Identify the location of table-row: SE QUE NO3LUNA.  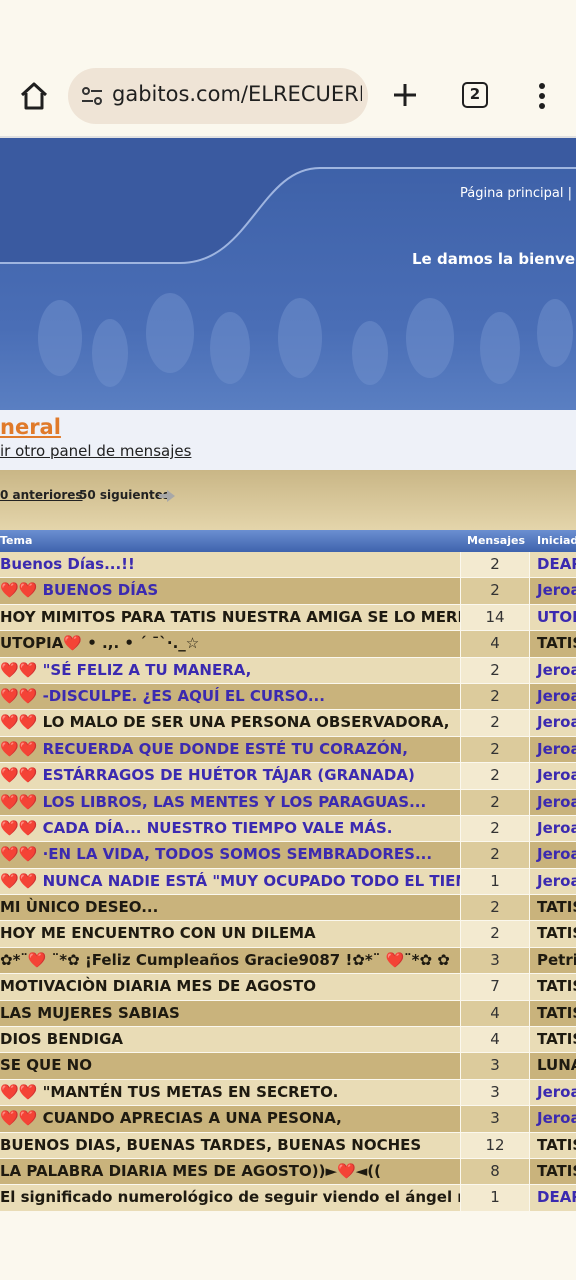
(288, 1066).